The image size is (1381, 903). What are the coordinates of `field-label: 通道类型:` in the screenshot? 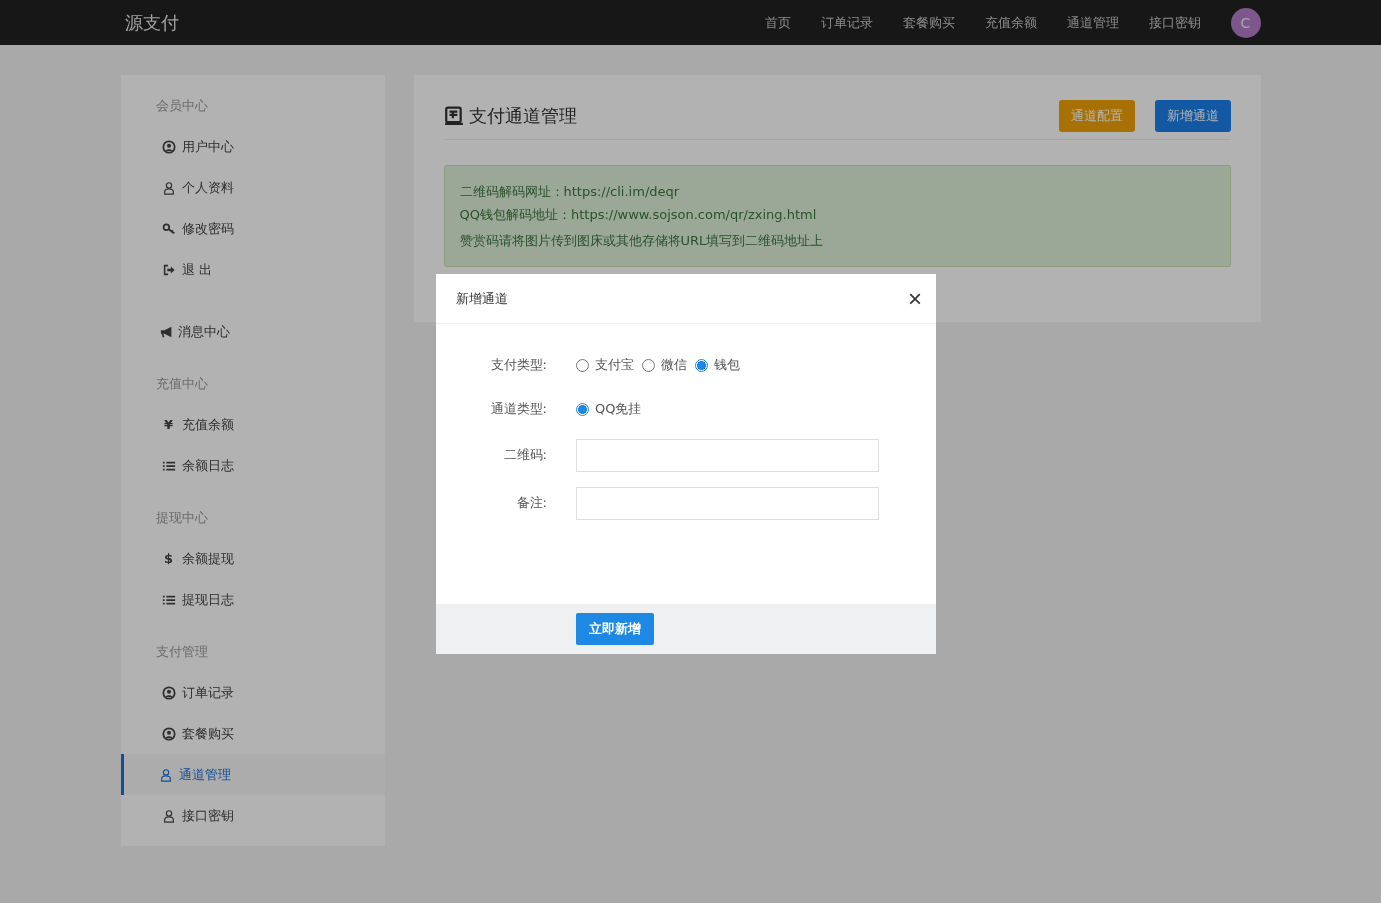 It's located at (518, 409).